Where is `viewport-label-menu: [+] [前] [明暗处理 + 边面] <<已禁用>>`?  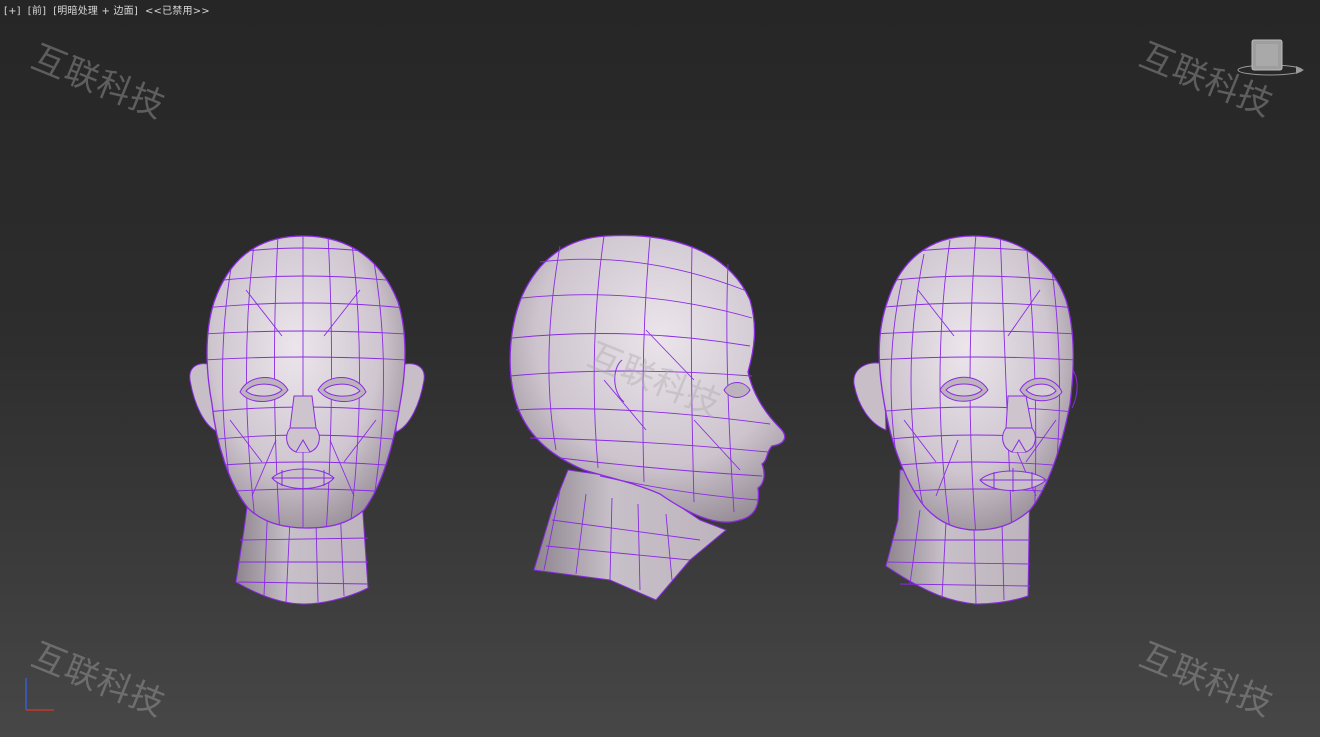 viewport-label-menu: [+] [前] [明暗处理 + 边面] <<已禁用>> is located at coordinates (107, 11).